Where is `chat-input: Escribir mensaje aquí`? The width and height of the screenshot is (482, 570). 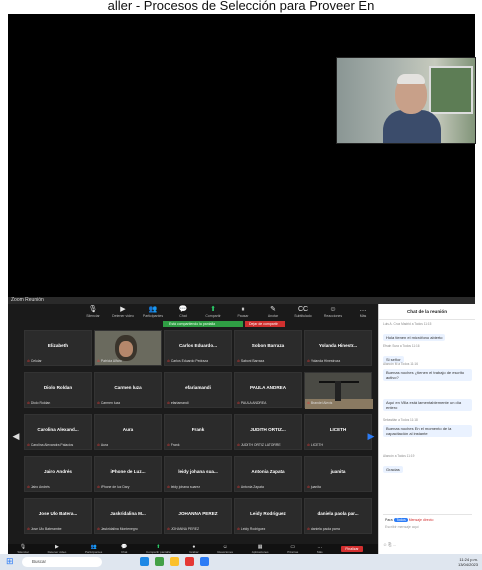 chat-input: Escribir mensaje aquí is located at coordinates (402, 527).